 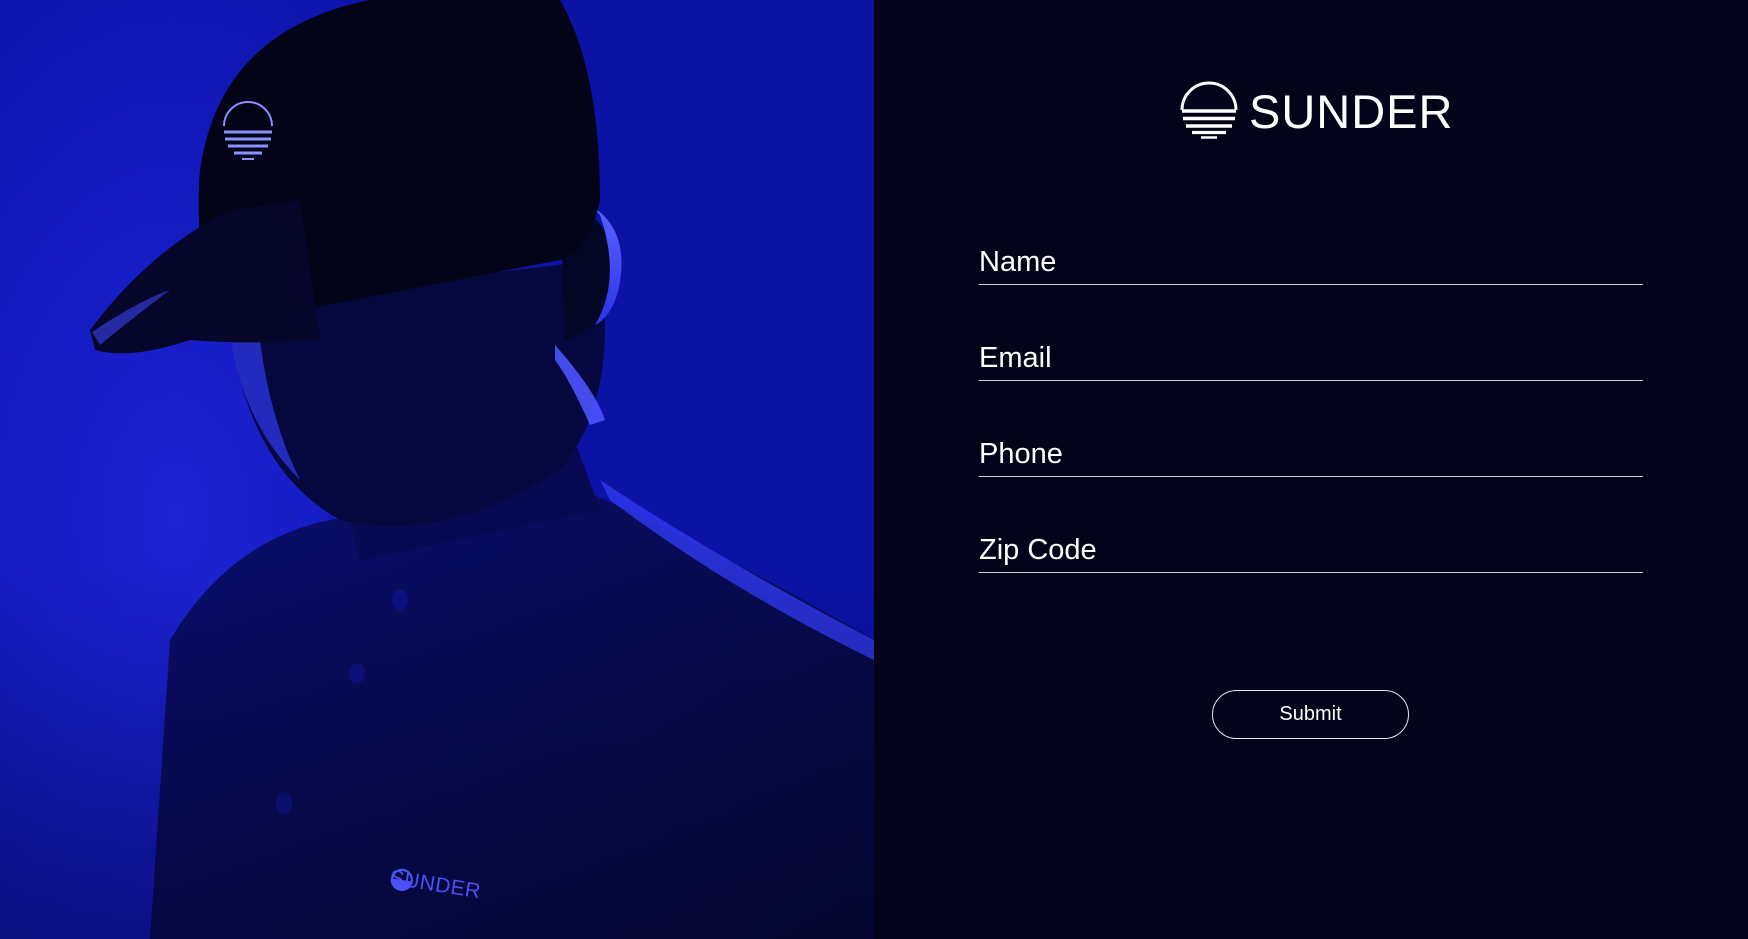 I want to click on zip-code-input, so click(x=1311, y=550).